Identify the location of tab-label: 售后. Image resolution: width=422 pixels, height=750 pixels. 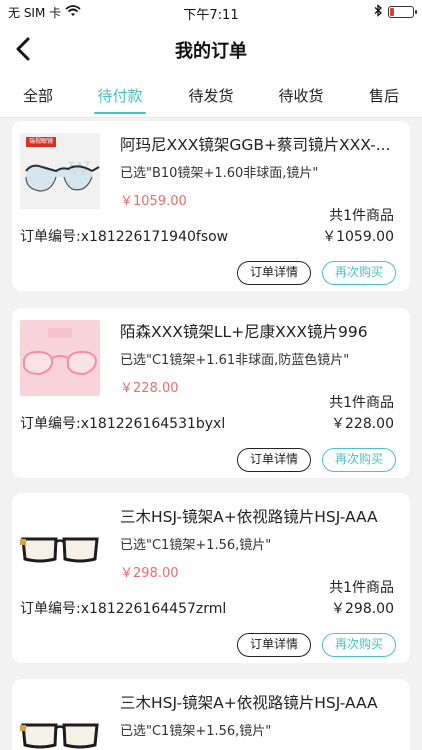
(383, 96).